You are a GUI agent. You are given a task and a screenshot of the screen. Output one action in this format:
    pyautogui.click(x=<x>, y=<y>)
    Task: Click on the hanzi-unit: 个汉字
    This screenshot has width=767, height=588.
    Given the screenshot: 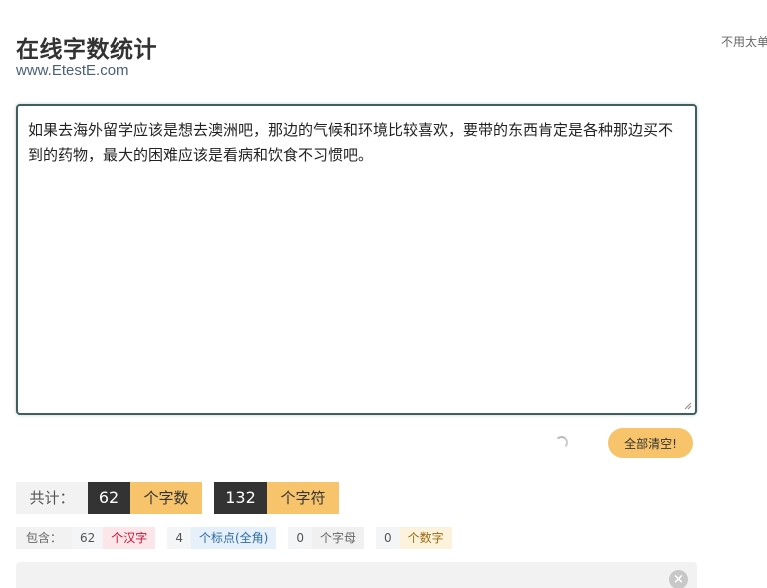 What is the action you would take?
    pyautogui.click(x=129, y=538)
    